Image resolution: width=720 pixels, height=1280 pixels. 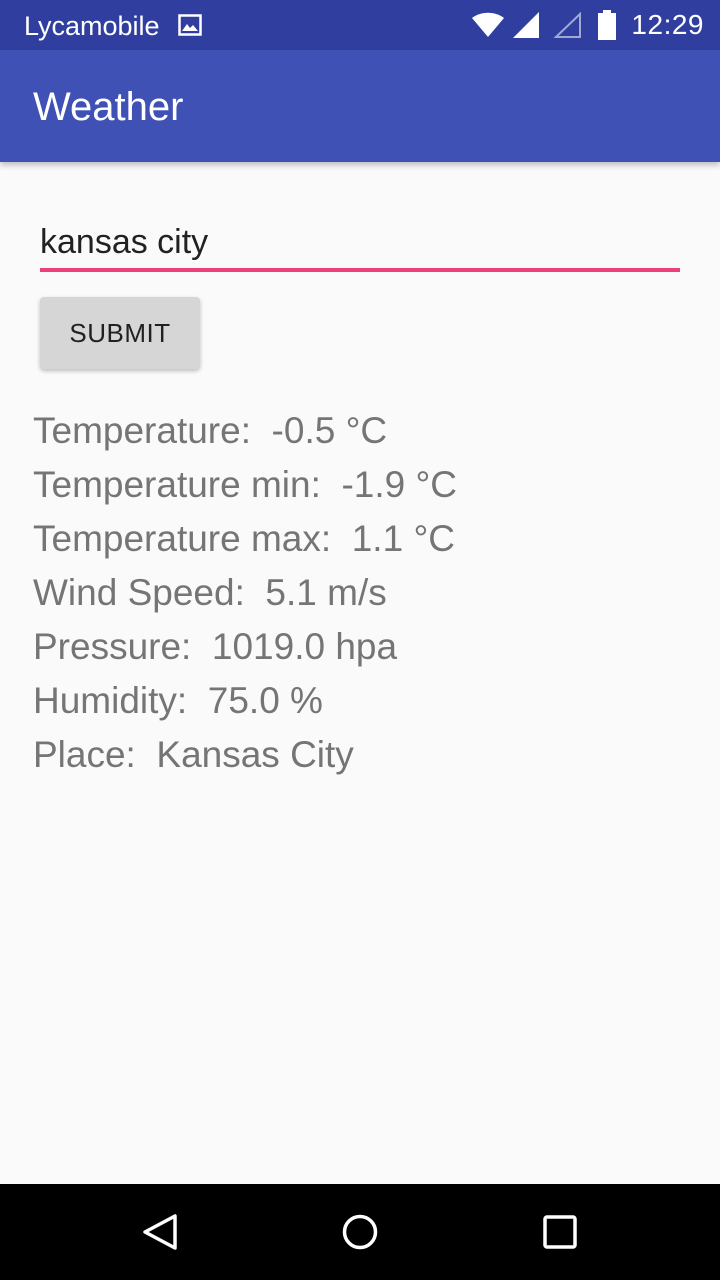 What do you see at coordinates (587, 25) in the screenshot?
I see `status-icons: 12:29` at bounding box center [587, 25].